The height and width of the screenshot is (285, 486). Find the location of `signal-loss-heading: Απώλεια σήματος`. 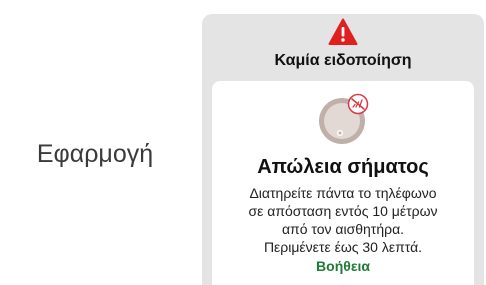

signal-loss-heading: Απώλεια σήματος is located at coordinates (343, 167).